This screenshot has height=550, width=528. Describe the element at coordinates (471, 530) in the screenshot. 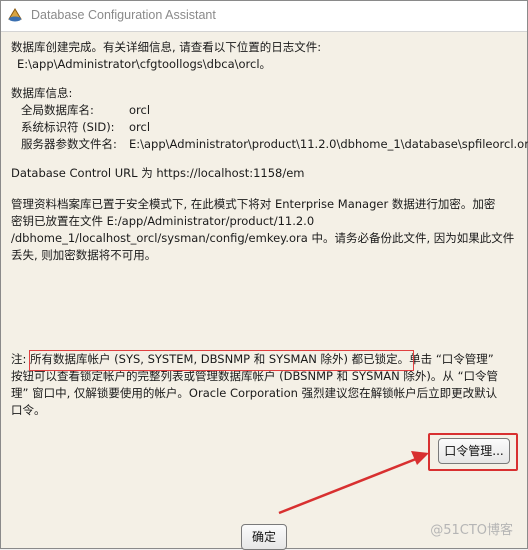

I see `watermark: @51CTO博客` at that location.